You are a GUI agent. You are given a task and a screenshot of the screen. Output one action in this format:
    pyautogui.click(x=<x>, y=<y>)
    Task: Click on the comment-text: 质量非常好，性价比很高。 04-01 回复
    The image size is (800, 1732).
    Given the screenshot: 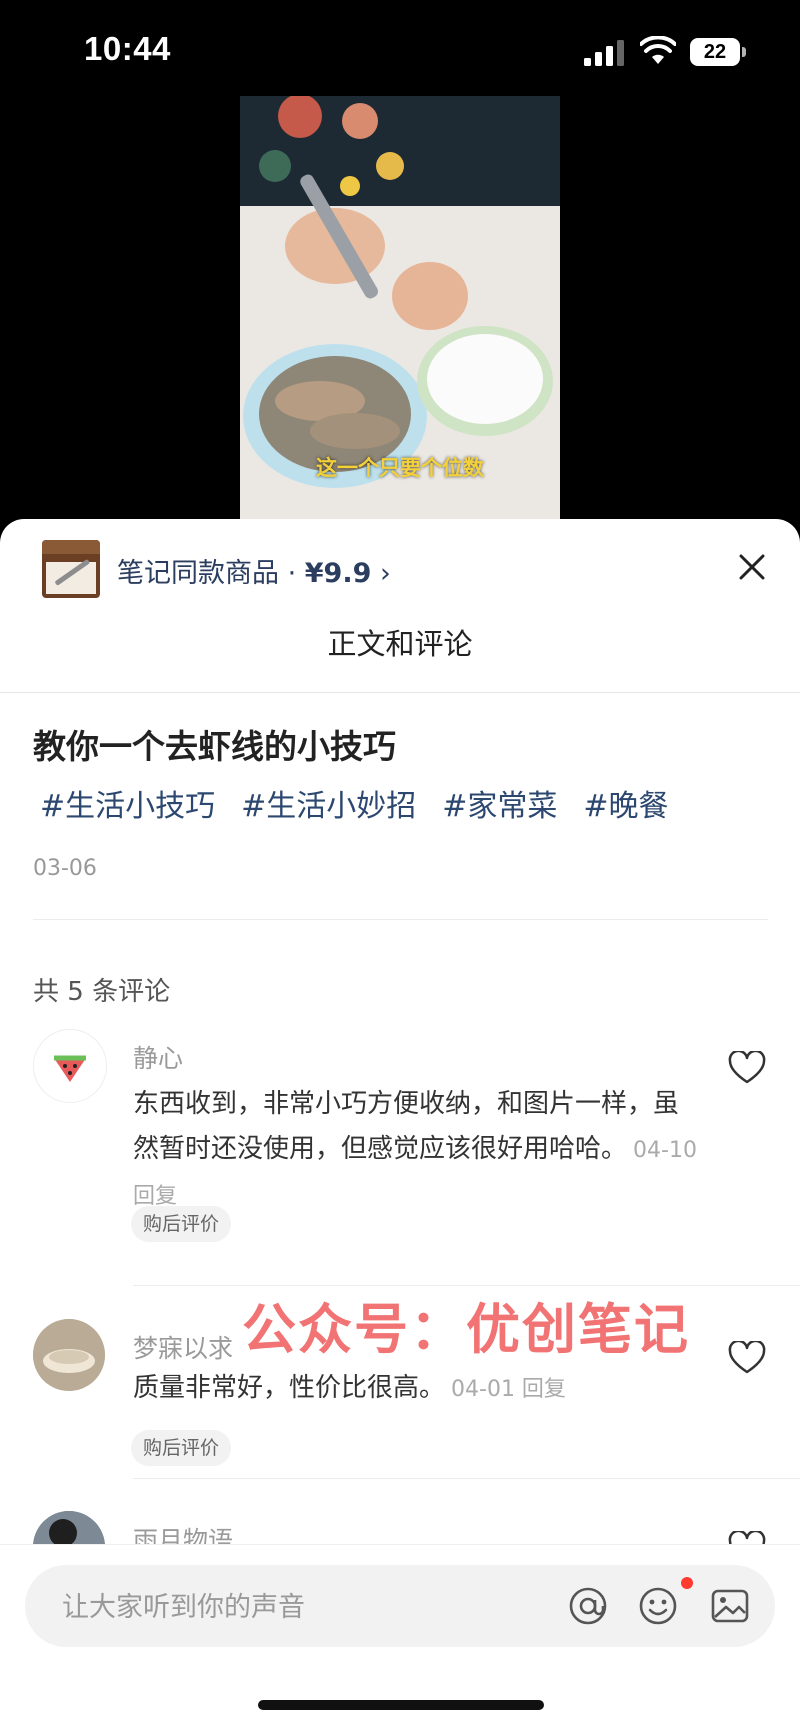 What is the action you would take?
    pyautogui.click(x=418, y=1389)
    